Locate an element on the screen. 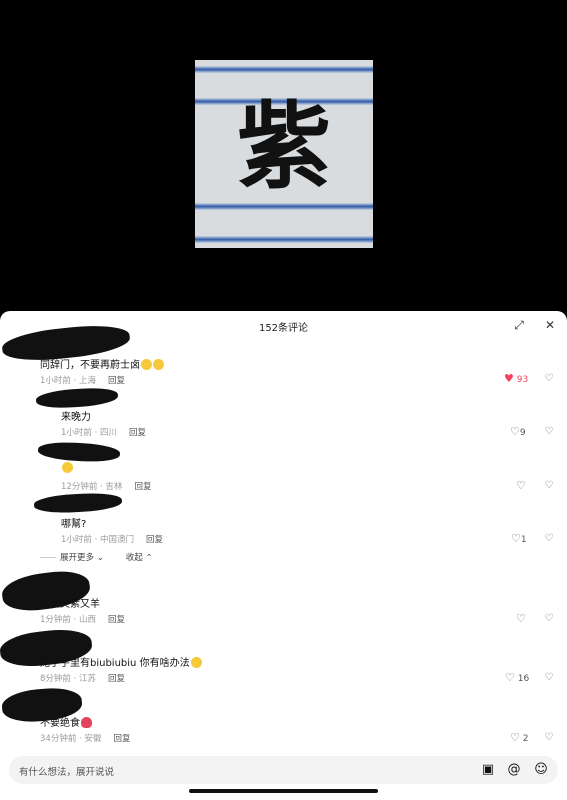  input-placeholder: 有什么想法，展开说说 is located at coordinates (67, 772).